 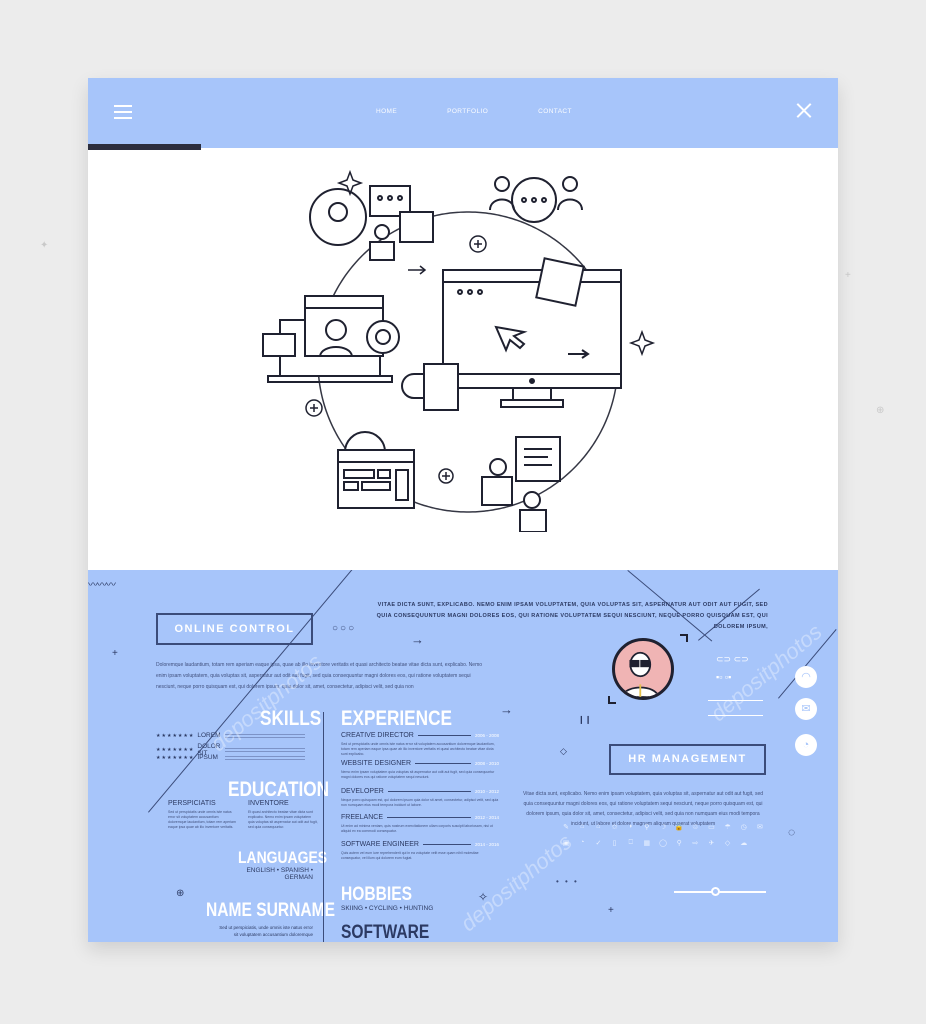 I want to click on person-glasses-icon, so click(x=640, y=674).